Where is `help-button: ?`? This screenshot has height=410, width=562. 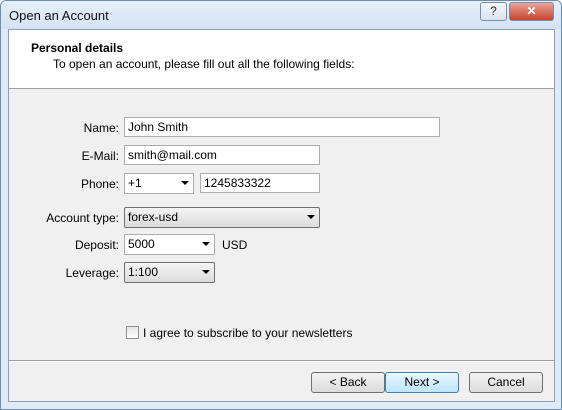 help-button: ? is located at coordinates (493, 11).